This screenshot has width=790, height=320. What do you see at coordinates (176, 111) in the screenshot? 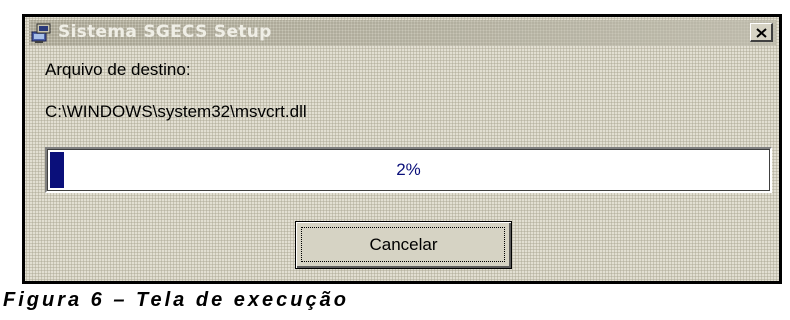
I see `file-path: C:\WINDOWS\system32\msvcrt.dll` at bounding box center [176, 111].